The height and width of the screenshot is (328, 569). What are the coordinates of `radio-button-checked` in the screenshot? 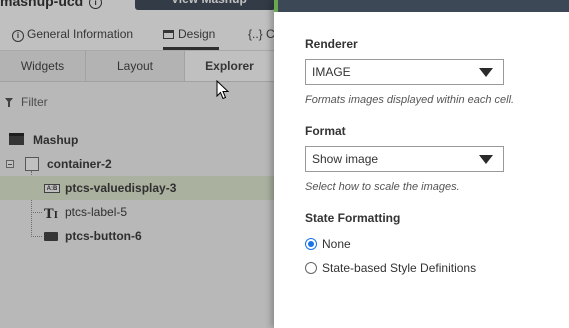 It's located at (311, 244).